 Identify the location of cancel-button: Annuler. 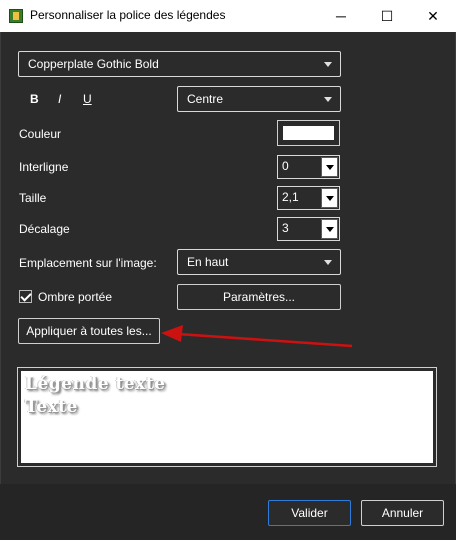
(402, 513).